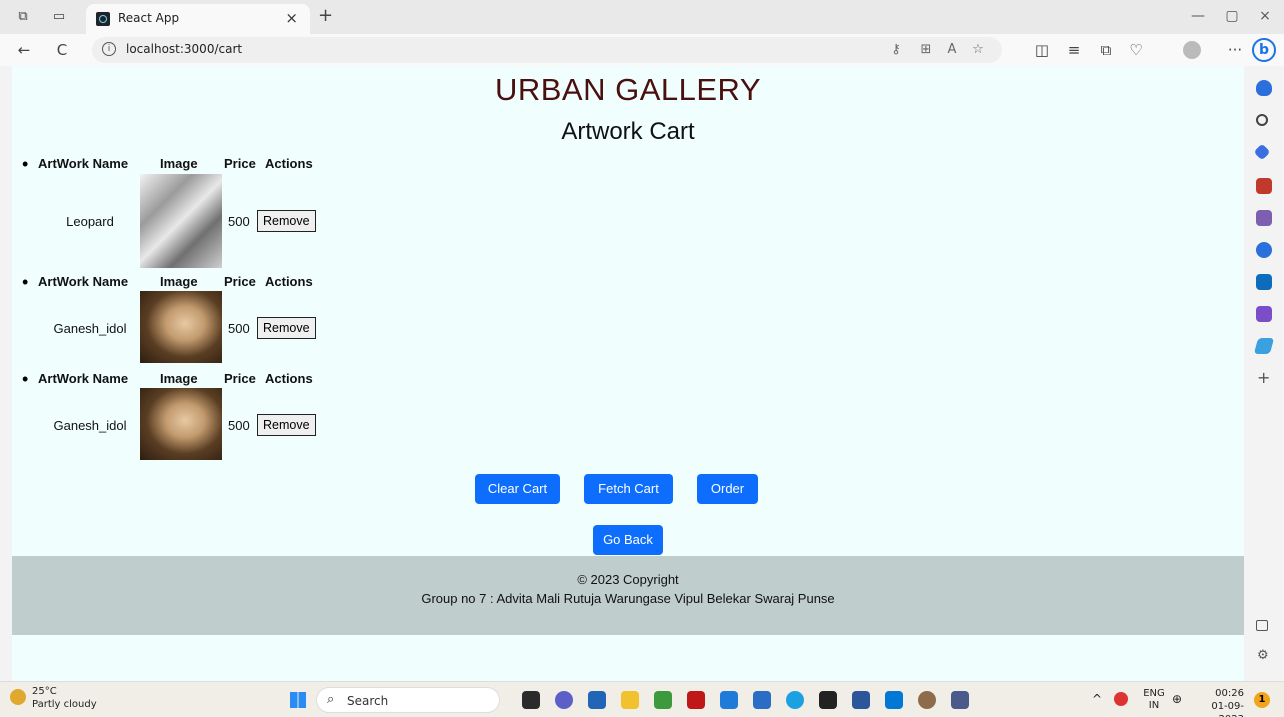 This screenshot has height=717, width=1284. I want to click on artwork-price: 500, so click(239, 425).